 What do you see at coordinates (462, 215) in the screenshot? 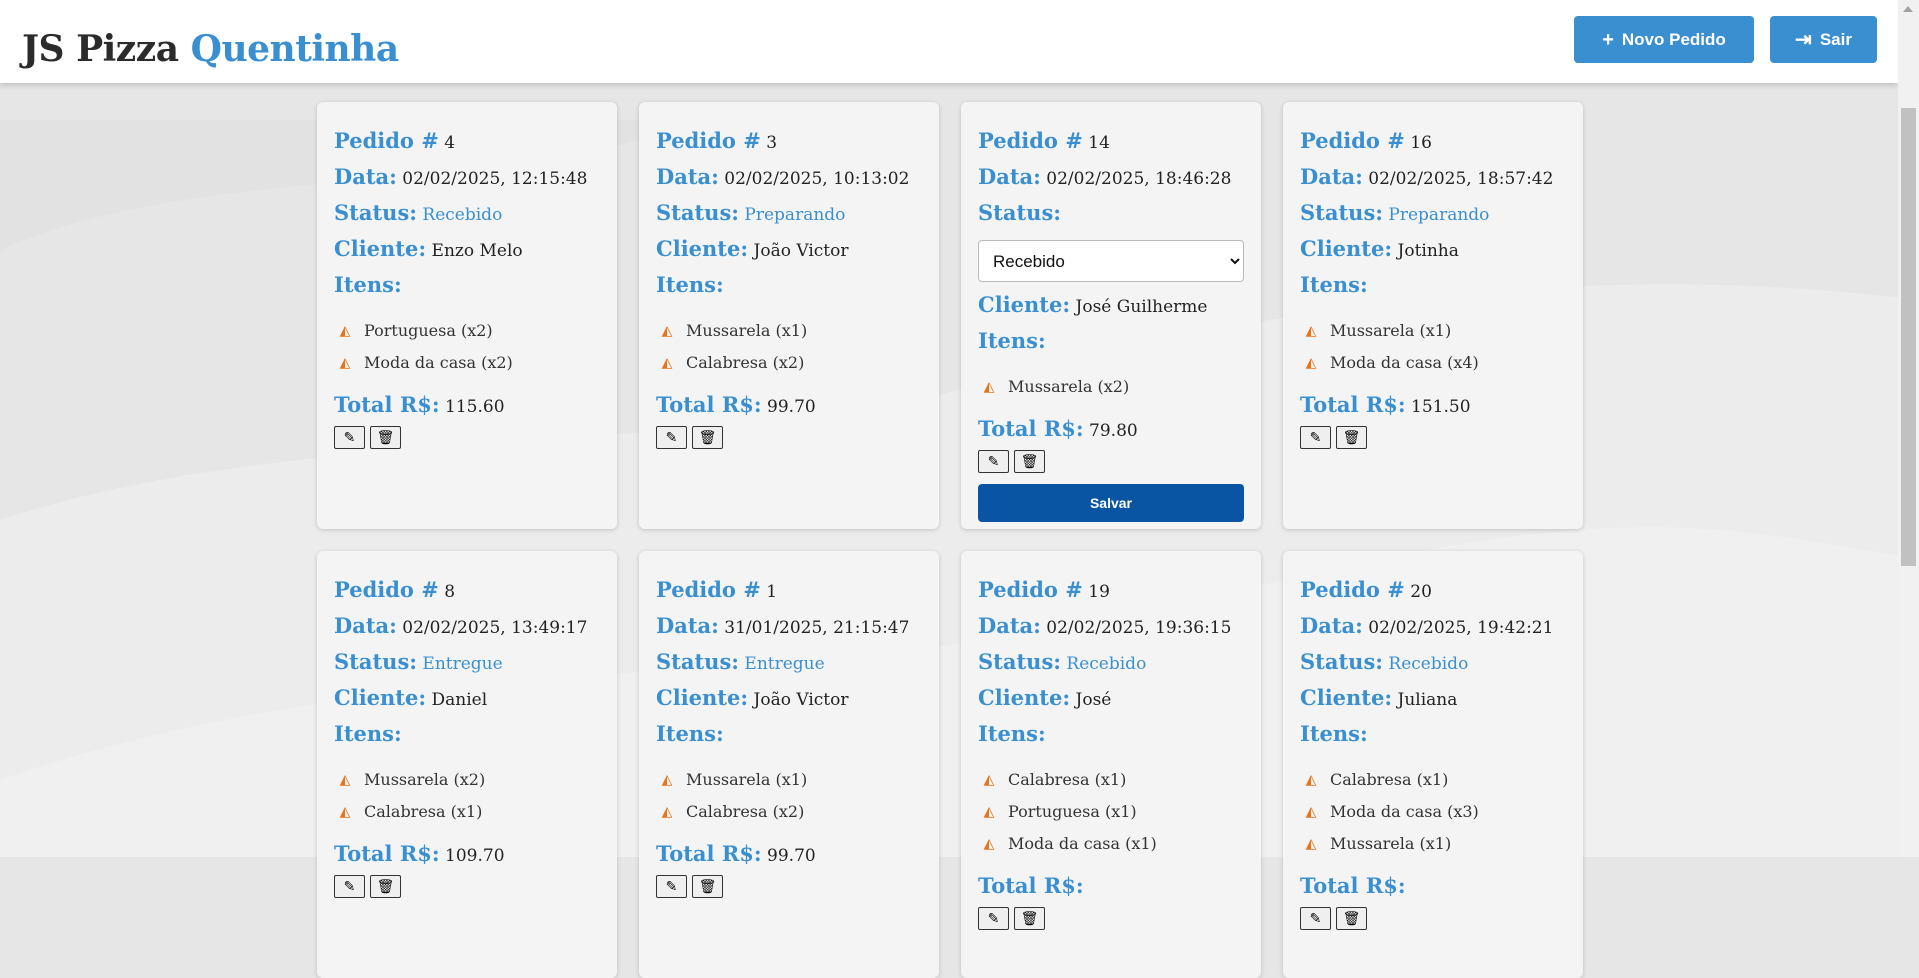
I see `status-value: Recebido` at bounding box center [462, 215].